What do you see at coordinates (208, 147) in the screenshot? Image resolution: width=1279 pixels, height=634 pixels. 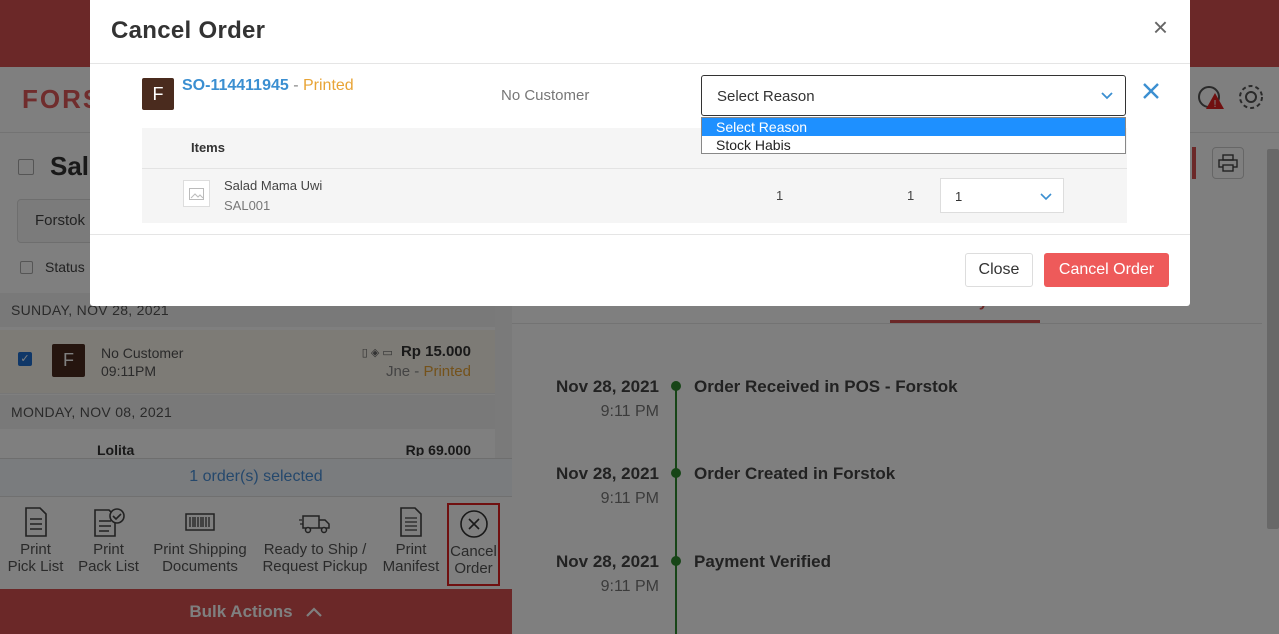 I see `items-column-header: Items` at bounding box center [208, 147].